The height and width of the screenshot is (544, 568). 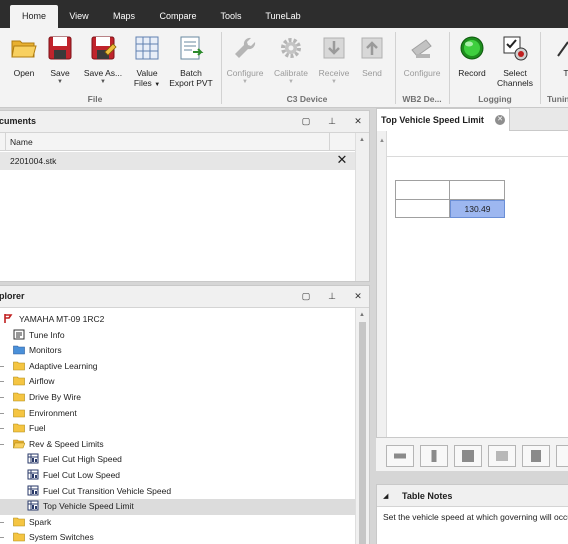 What do you see at coordinates (60, 62) in the screenshot?
I see `save-button: Save ▼` at bounding box center [60, 62].